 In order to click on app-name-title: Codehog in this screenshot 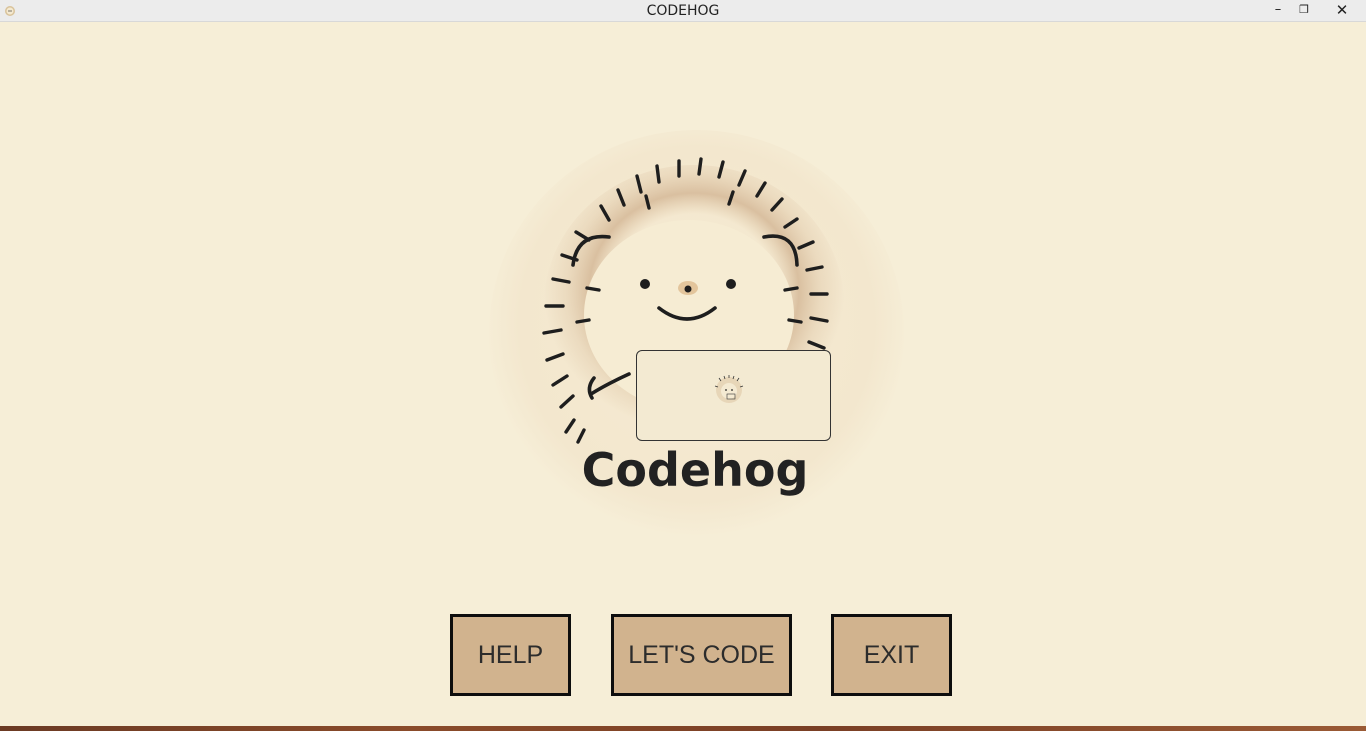, I will do `click(695, 470)`.